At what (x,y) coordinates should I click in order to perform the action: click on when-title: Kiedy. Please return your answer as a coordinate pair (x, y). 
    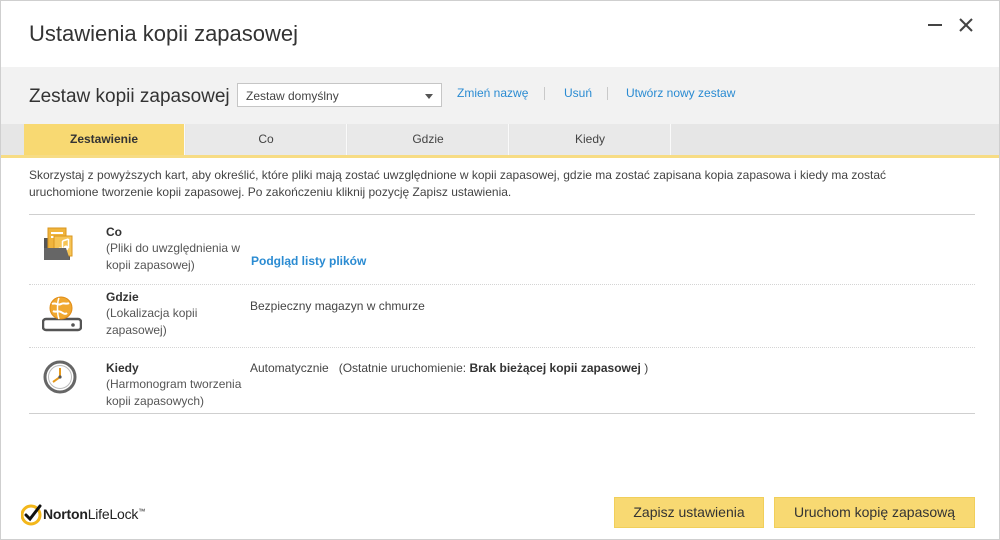
    Looking at the image, I should click on (122, 368).